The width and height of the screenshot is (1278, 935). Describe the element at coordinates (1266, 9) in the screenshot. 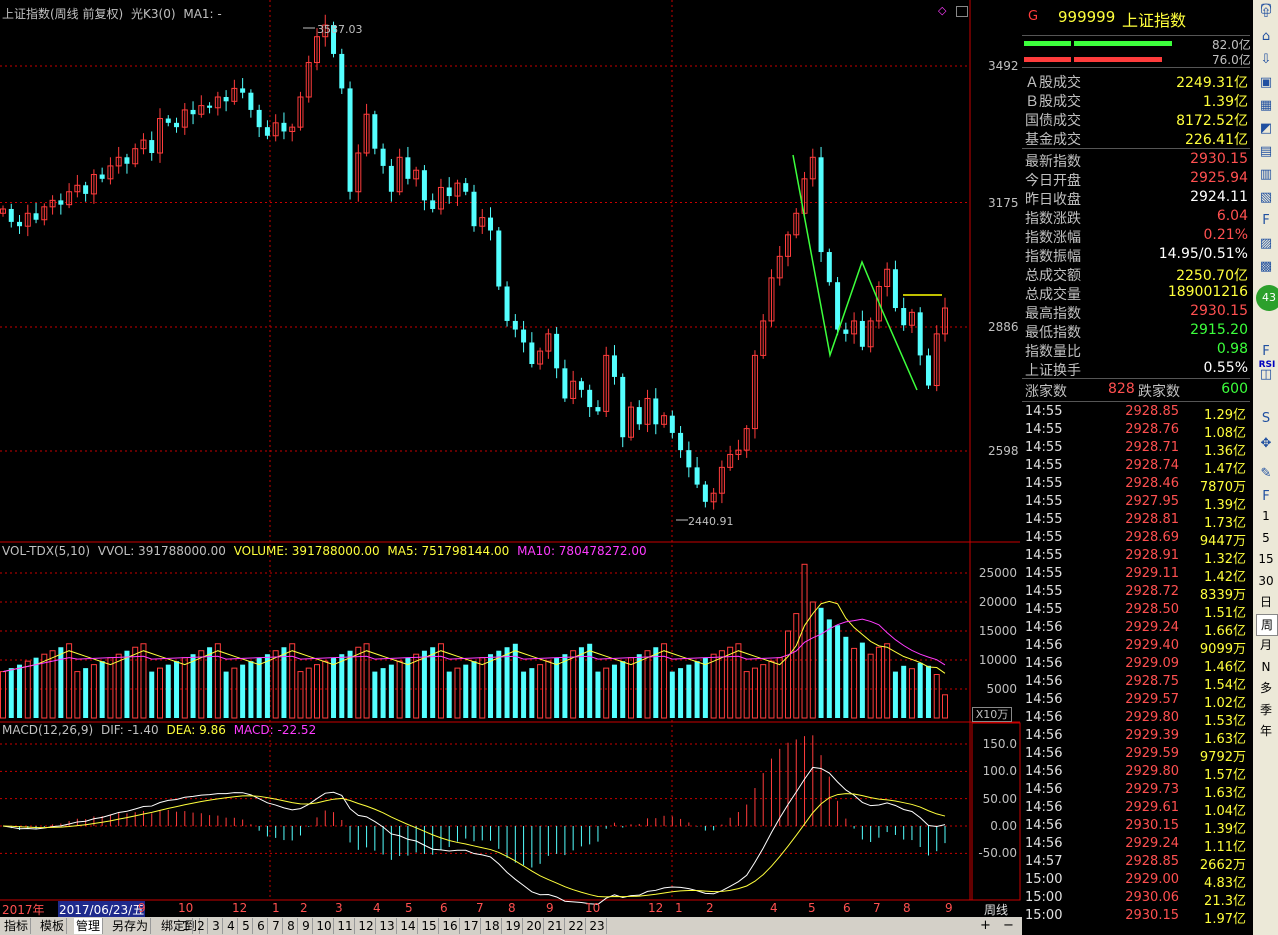

I see `window2-icon: ▢` at that location.